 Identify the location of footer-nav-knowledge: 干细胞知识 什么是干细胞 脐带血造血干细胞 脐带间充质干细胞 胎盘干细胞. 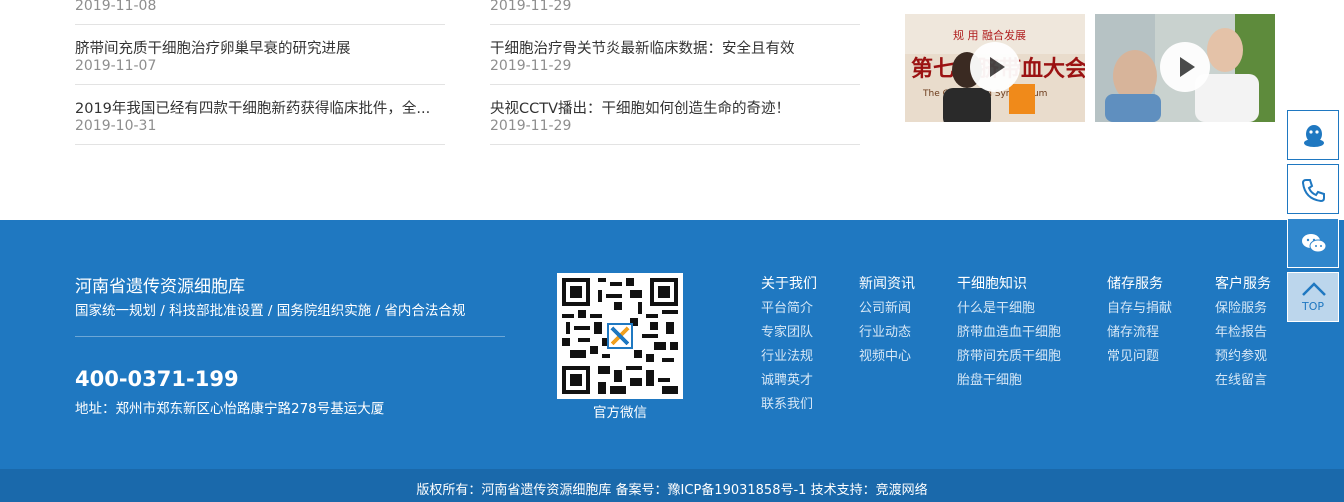
(1009, 335).